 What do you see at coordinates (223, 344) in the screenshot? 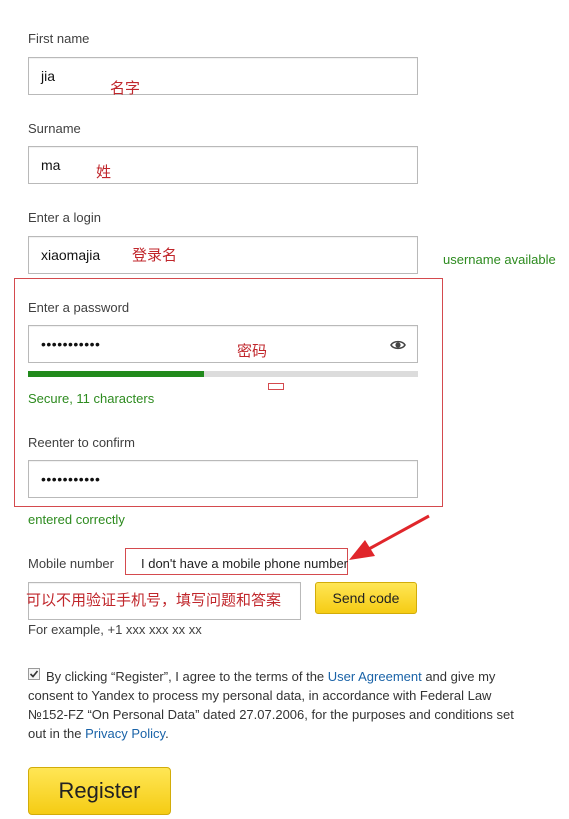
I see `password-input: •••••••••••` at bounding box center [223, 344].